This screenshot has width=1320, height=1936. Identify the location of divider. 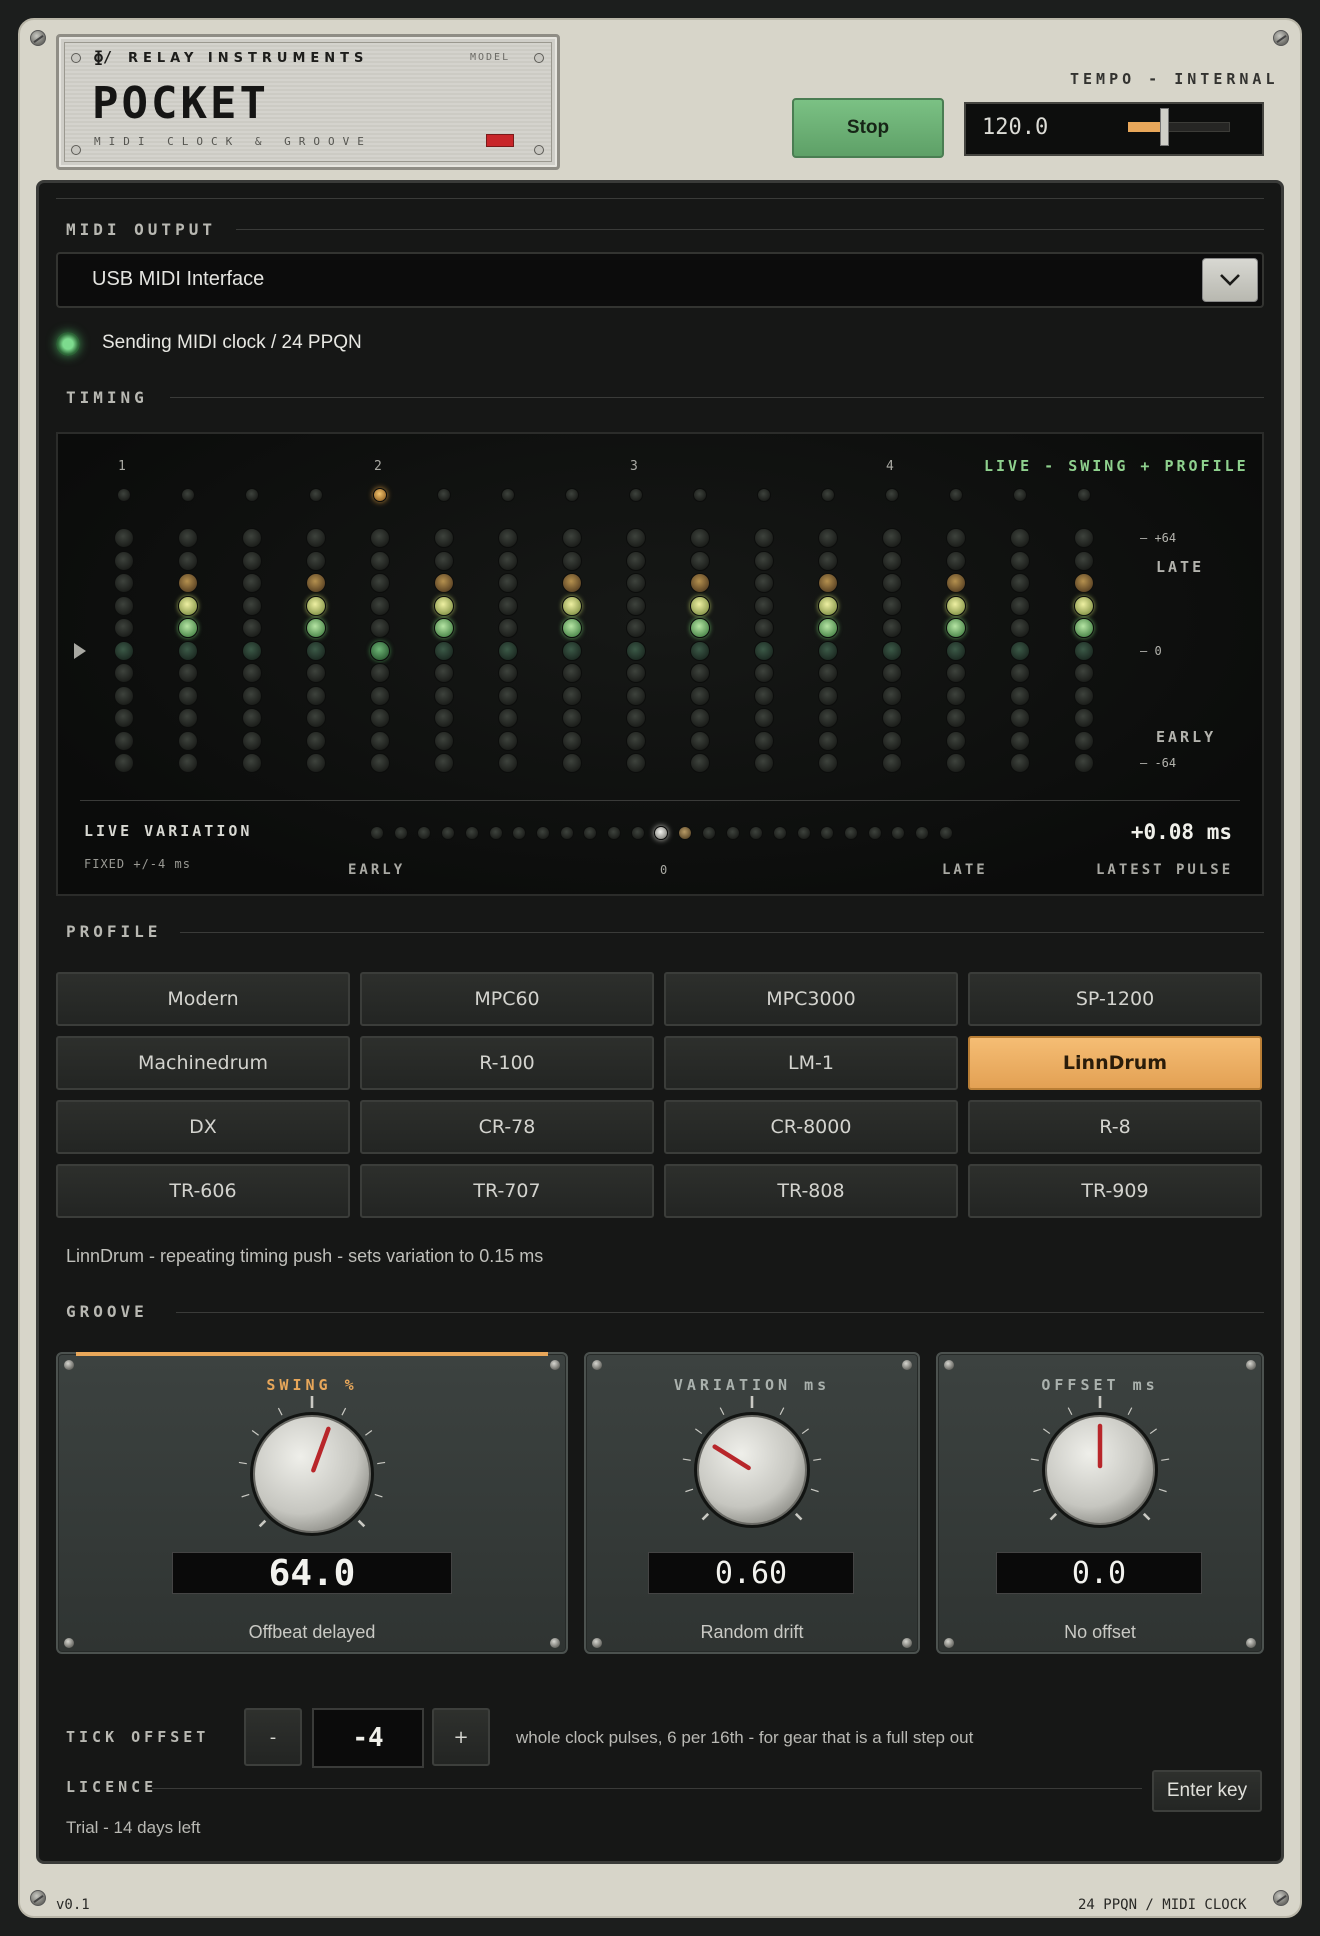
(660, 800).